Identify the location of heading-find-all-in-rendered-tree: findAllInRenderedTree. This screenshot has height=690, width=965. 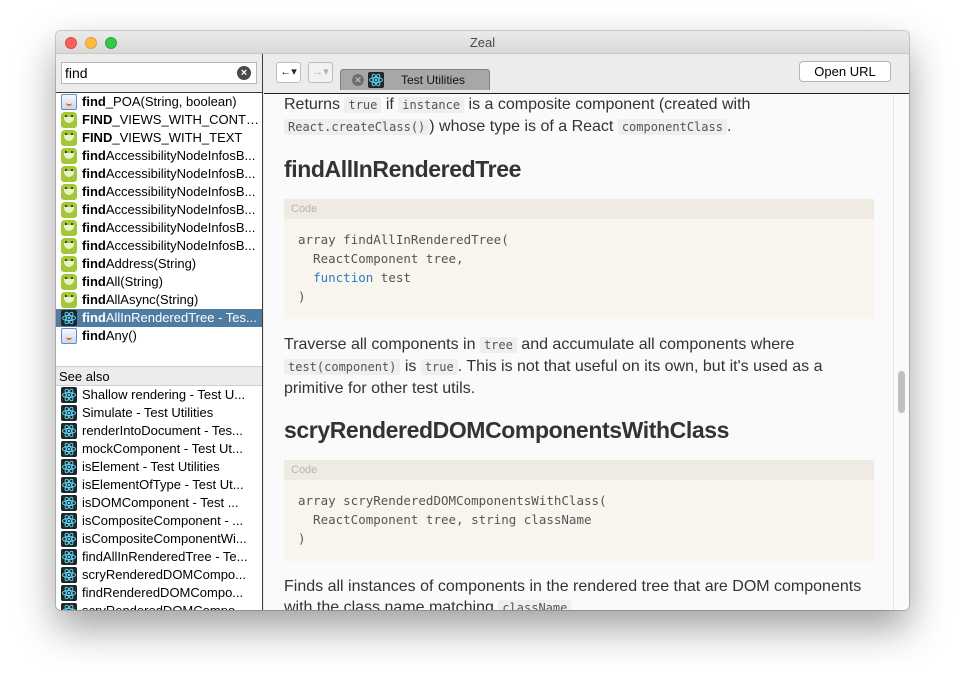
(402, 169).